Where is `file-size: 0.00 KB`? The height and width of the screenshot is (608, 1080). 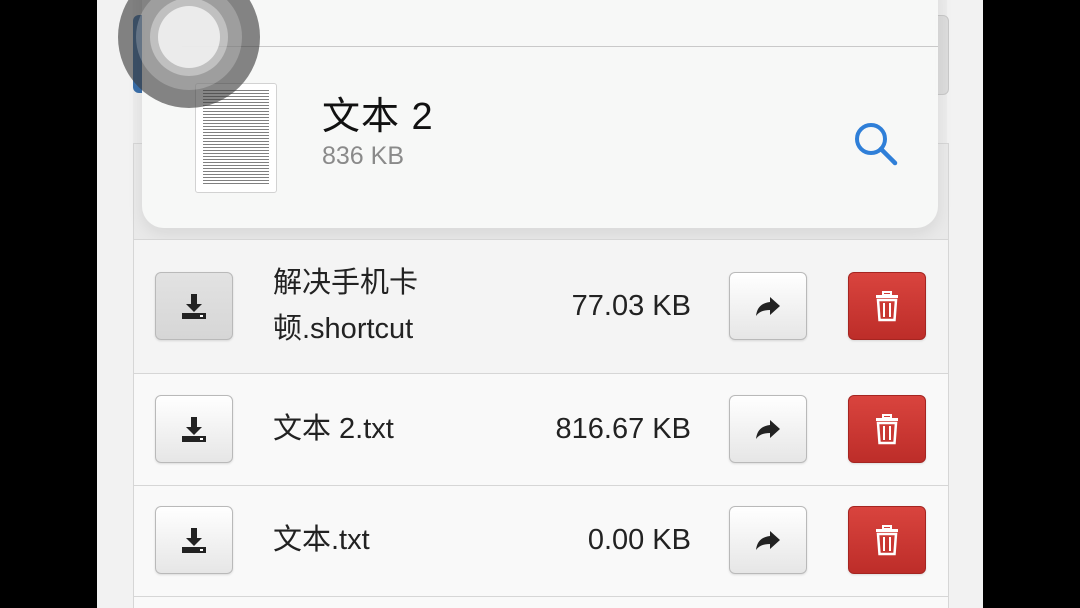
file-size: 0.00 KB is located at coordinates (639, 540).